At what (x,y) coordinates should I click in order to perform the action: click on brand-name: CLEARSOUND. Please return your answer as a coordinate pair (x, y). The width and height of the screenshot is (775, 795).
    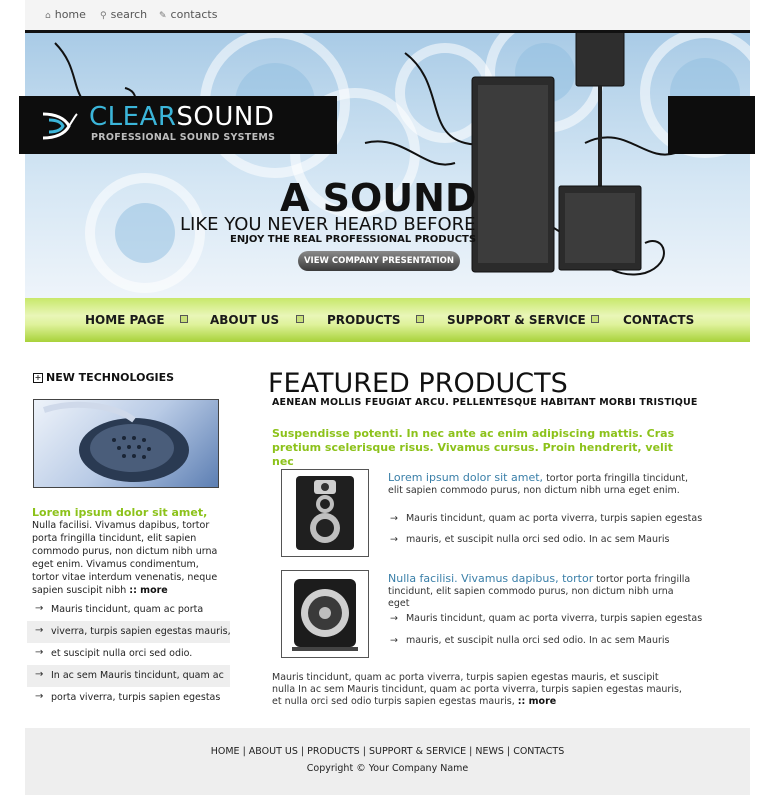
    Looking at the image, I should click on (181, 117).